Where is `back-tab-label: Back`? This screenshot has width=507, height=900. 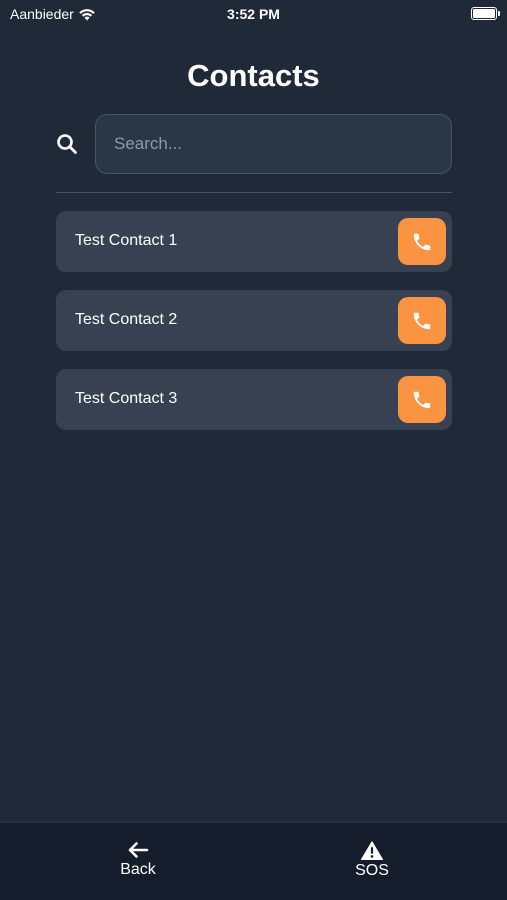
back-tab-label: Back is located at coordinates (138, 869).